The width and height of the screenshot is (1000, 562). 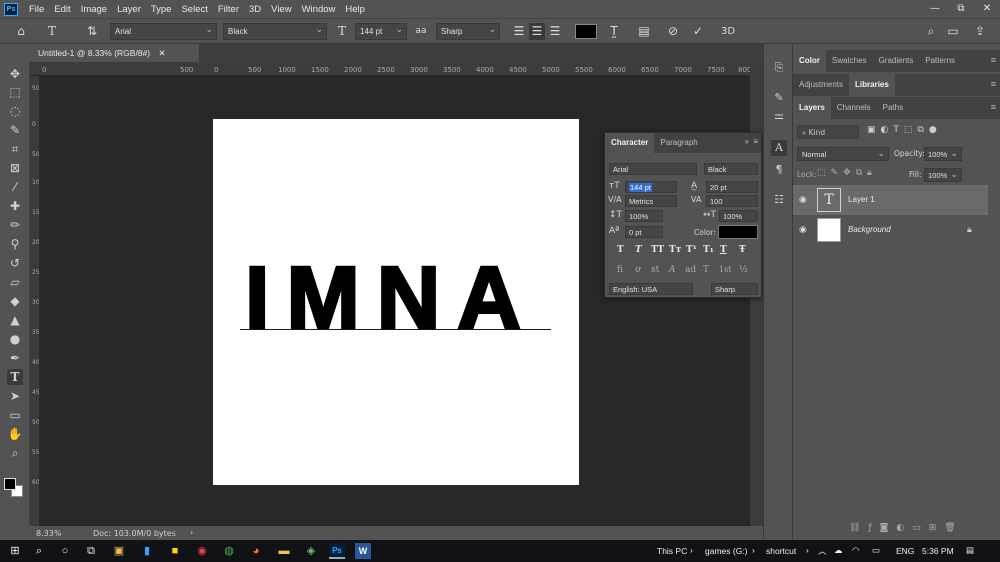 What do you see at coordinates (48, 533) in the screenshot?
I see `zoom-level: 8.33%` at bounding box center [48, 533].